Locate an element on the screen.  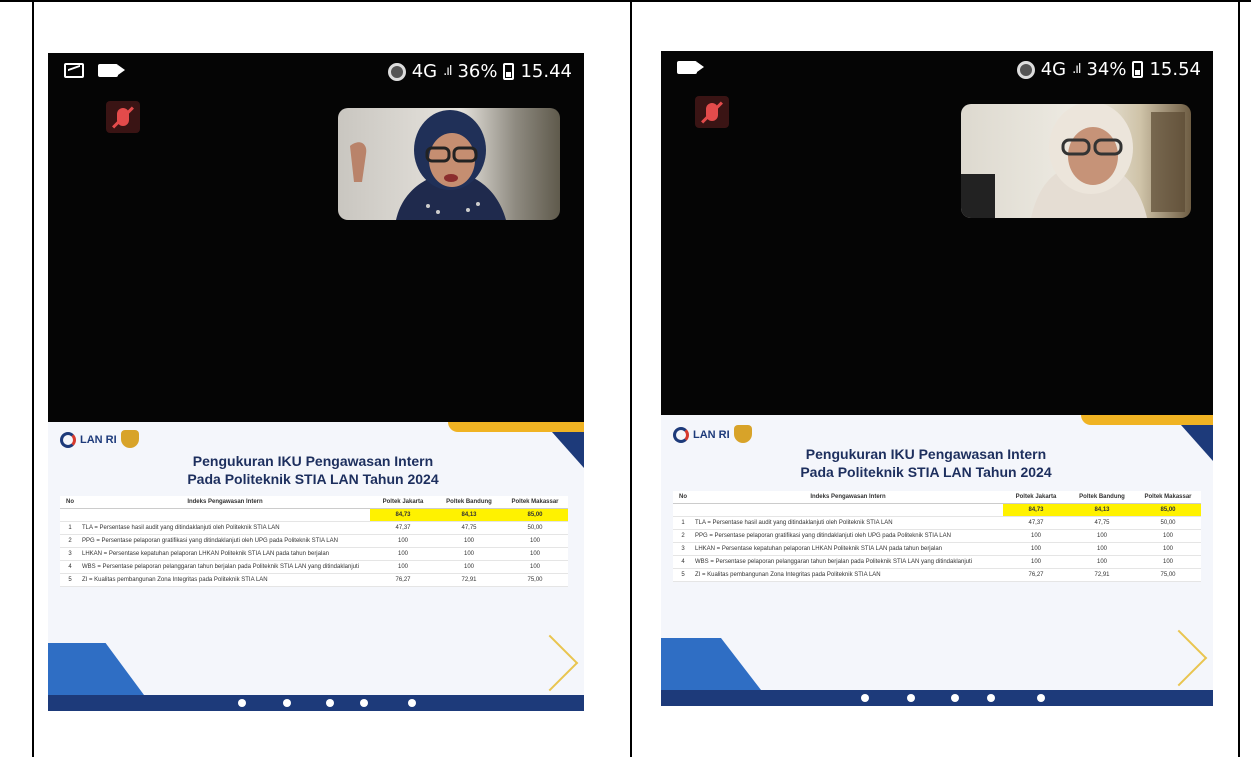
gallery-icon is located at coordinates (74, 70).